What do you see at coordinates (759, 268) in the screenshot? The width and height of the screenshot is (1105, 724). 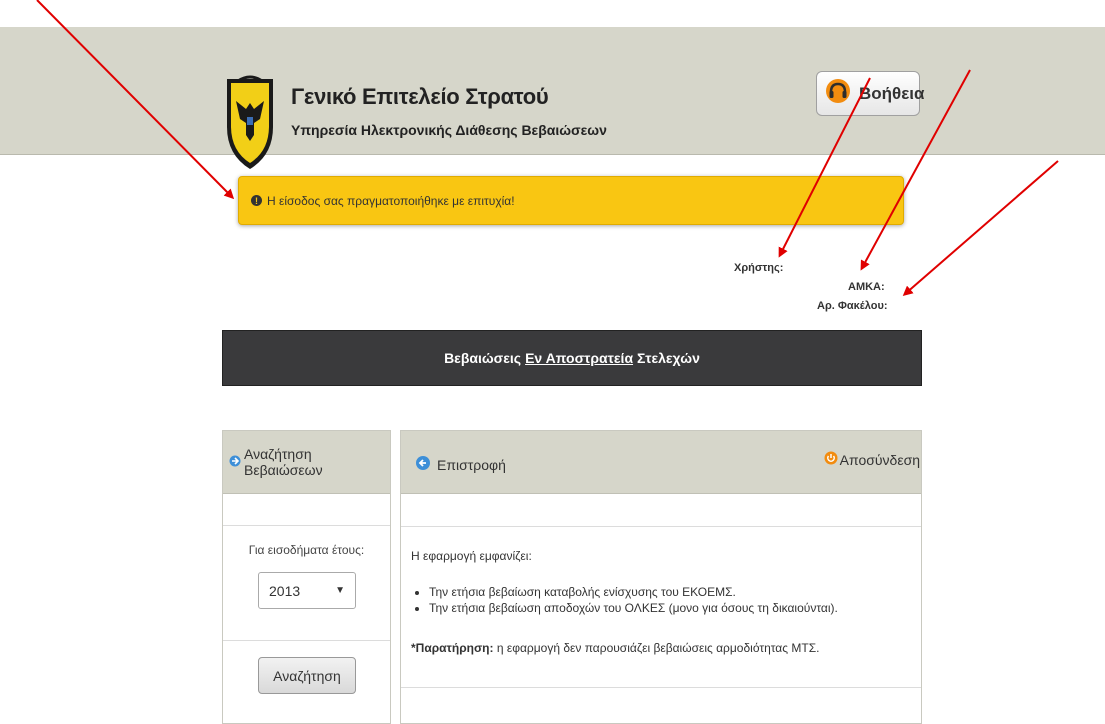 I see `user-label: Χρήστης:` at bounding box center [759, 268].